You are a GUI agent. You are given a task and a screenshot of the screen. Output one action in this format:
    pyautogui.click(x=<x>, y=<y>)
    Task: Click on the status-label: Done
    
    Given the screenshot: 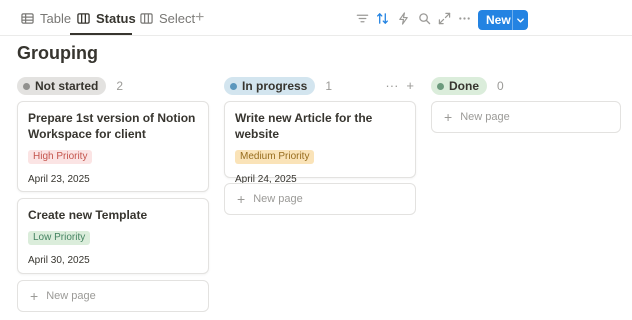 What is the action you would take?
    pyautogui.click(x=464, y=86)
    